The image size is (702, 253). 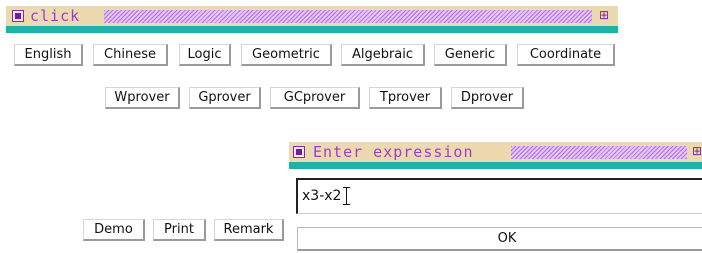 What do you see at coordinates (383, 55) in the screenshot?
I see `algebraic-button: Algebraic` at bounding box center [383, 55].